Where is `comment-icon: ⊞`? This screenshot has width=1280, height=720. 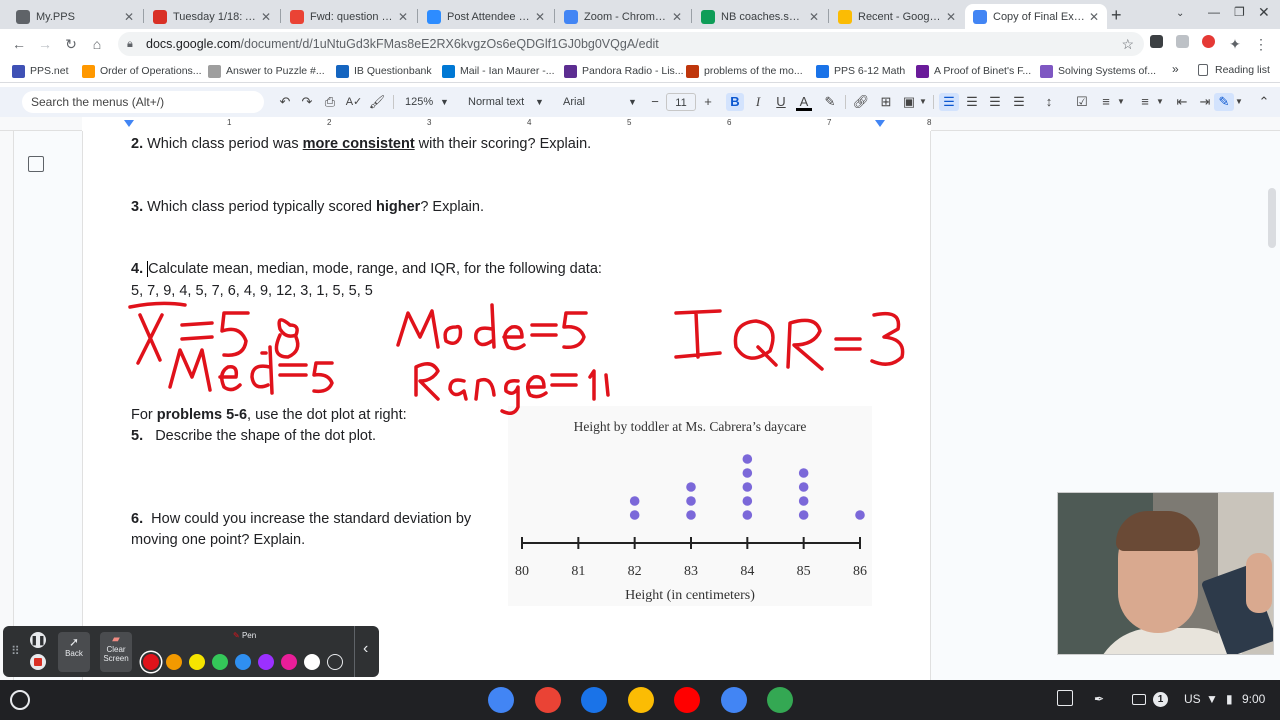 comment-icon: ⊞ is located at coordinates (886, 102).